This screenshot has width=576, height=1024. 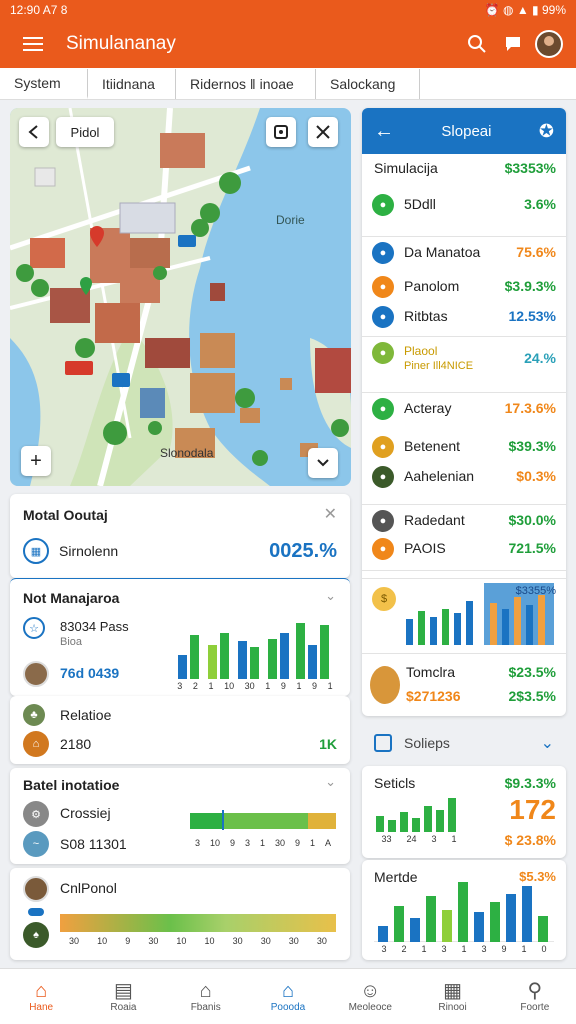 What do you see at coordinates (427, 743) in the screenshot?
I see `solieps-title: Solieps` at bounding box center [427, 743].